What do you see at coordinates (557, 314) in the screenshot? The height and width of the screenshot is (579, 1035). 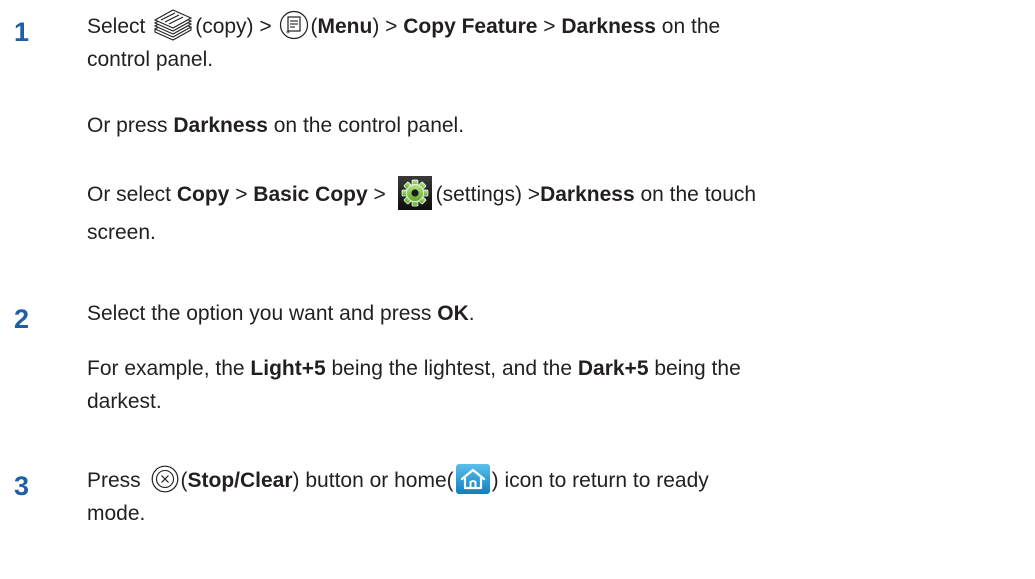 I see `step-2-instruction: Select the option you want and press OK.` at bounding box center [557, 314].